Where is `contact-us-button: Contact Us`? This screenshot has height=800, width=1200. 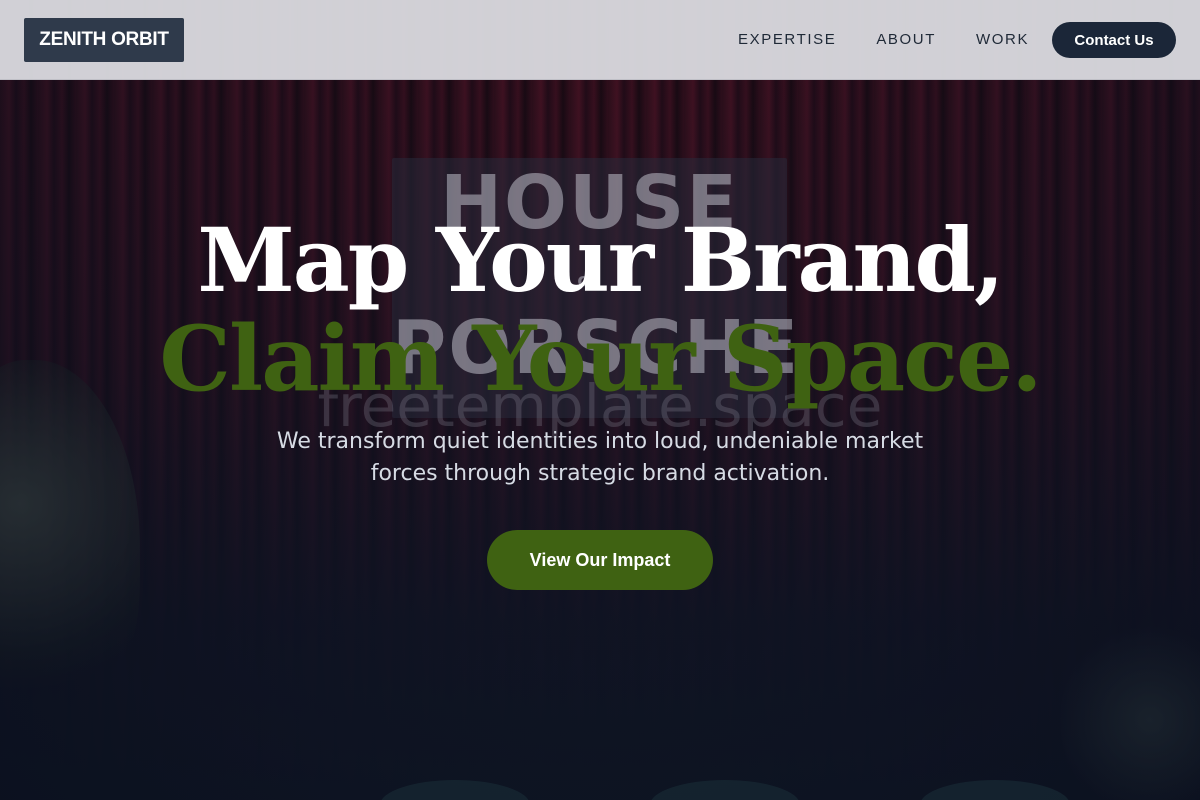 contact-us-button: Contact Us is located at coordinates (1114, 40).